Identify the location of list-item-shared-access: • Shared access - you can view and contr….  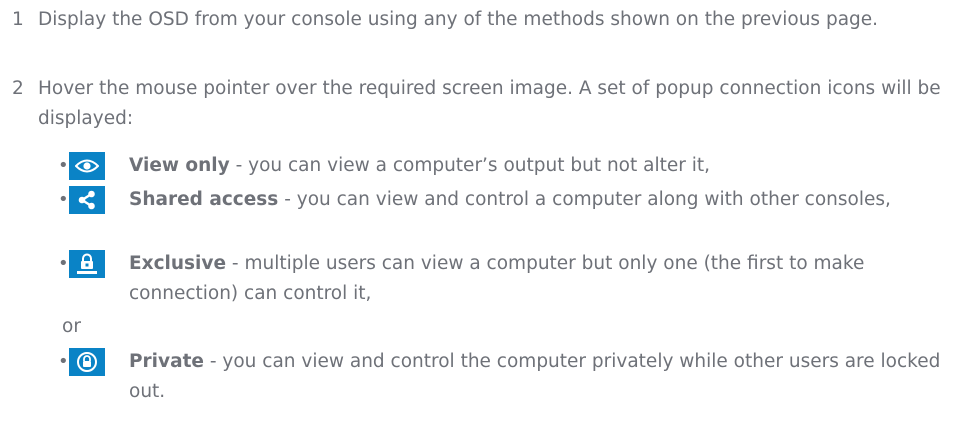
(505, 200).